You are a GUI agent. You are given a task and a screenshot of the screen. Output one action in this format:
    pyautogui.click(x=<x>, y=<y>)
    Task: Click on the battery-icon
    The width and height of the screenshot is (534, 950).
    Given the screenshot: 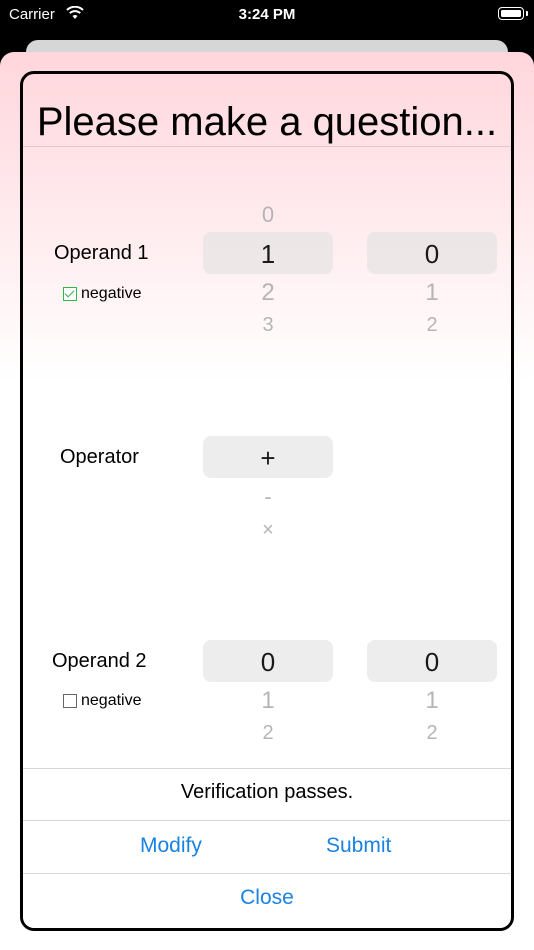 What is the action you would take?
    pyautogui.click(x=511, y=13)
    